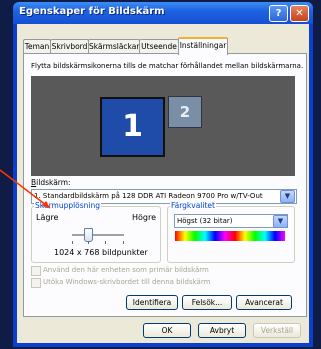 This screenshot has height=349, width=321. I want to click on primary-display-checkbox, so click(36, 271).